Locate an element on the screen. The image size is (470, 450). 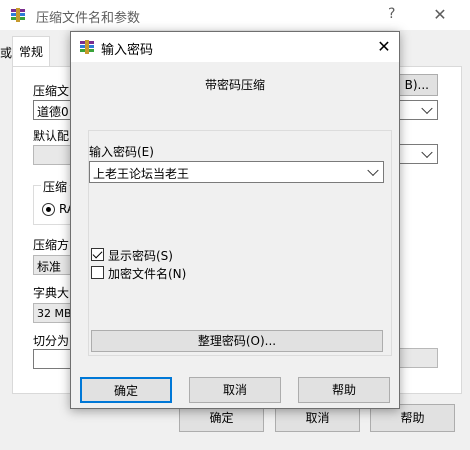
archive-name-combo: 道德0 is located at coordinates (53, 110).